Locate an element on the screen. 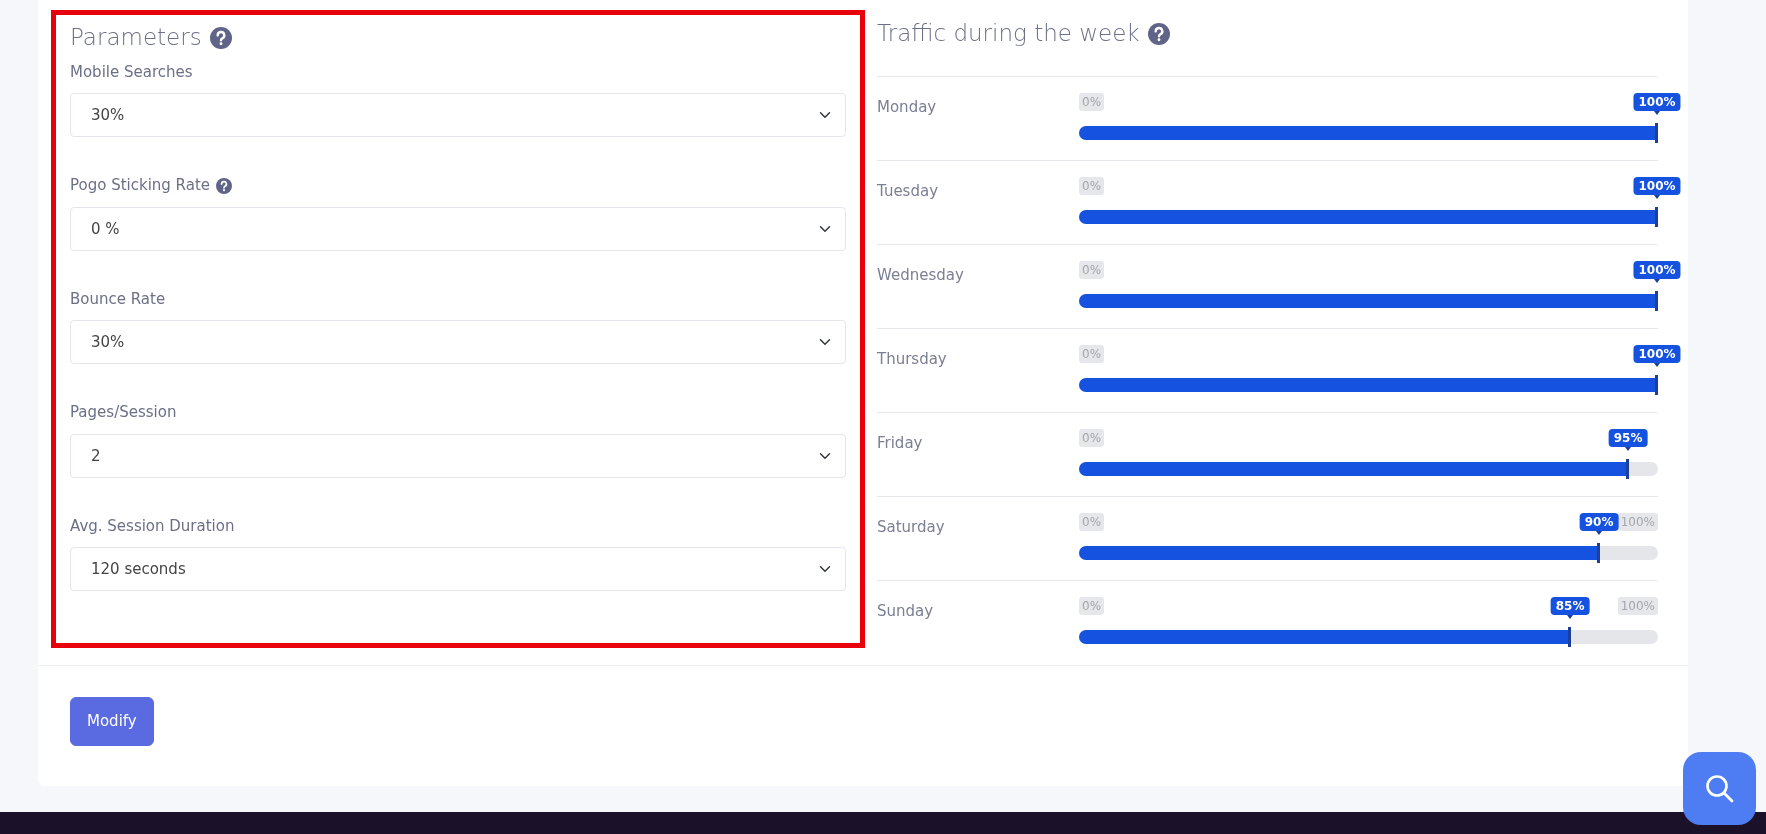  value-badge: 90% is located at coordinates (1599, 521).